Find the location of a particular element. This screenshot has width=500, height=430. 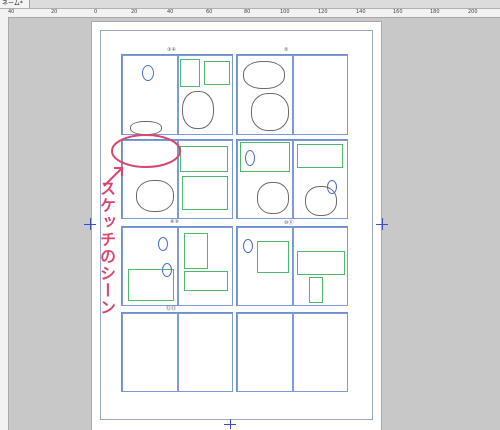

ruler-label: 200 is located at coordinates (473, 12).